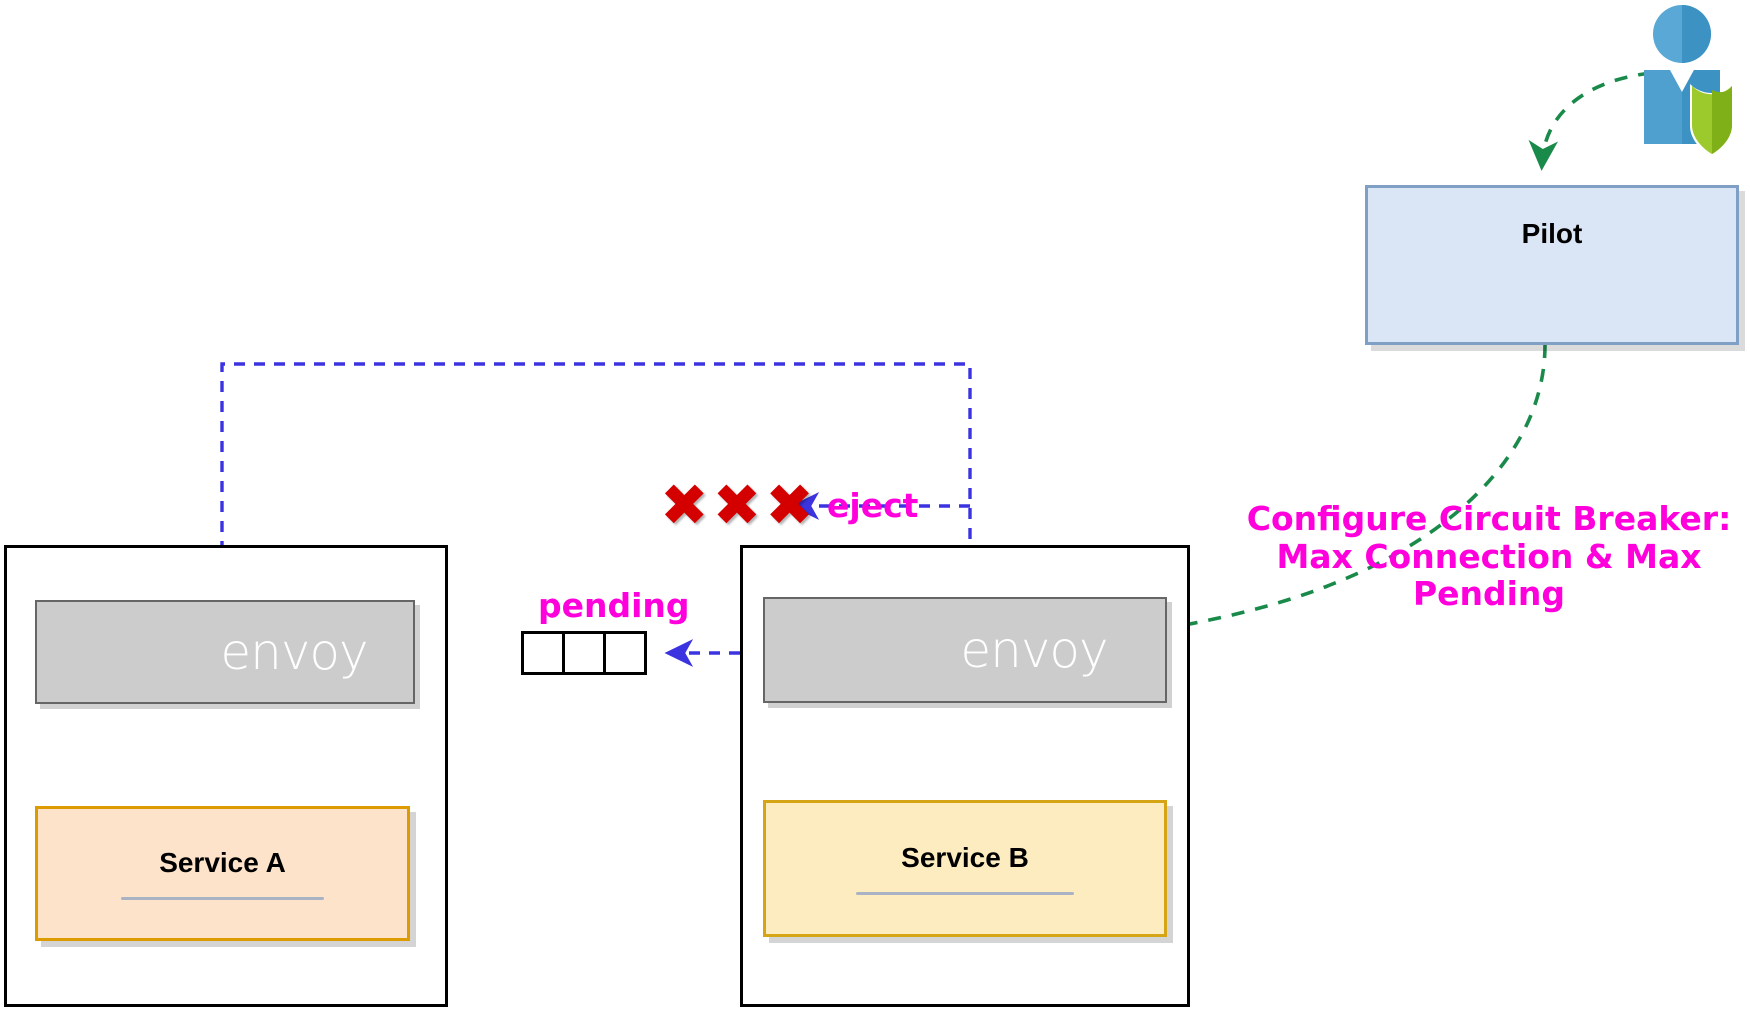 The width and height of the screenshot is (1750, 1012). Describe the element at coordinates (222, 898) in the screenshot. I see `service-a-underline` at that location.